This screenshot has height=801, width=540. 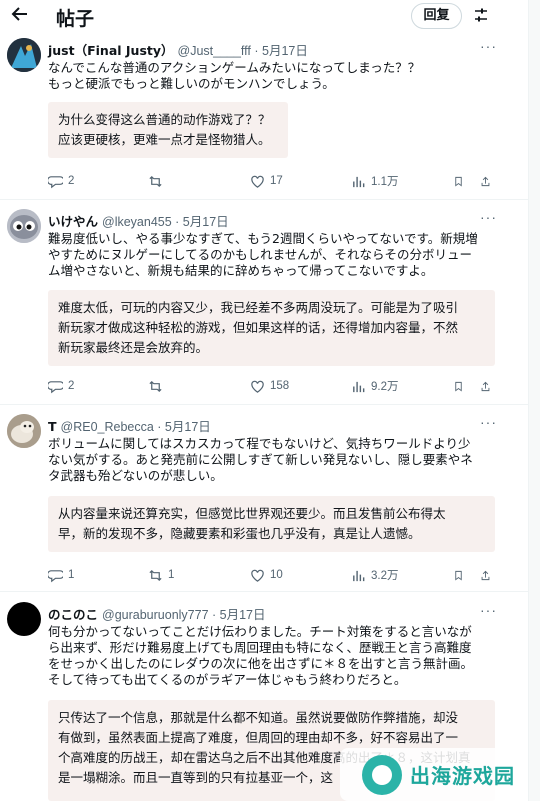 I want to click on post-meta: のこのこ @guraburuonly777 · 5月17日, so click(x=157, y=613).